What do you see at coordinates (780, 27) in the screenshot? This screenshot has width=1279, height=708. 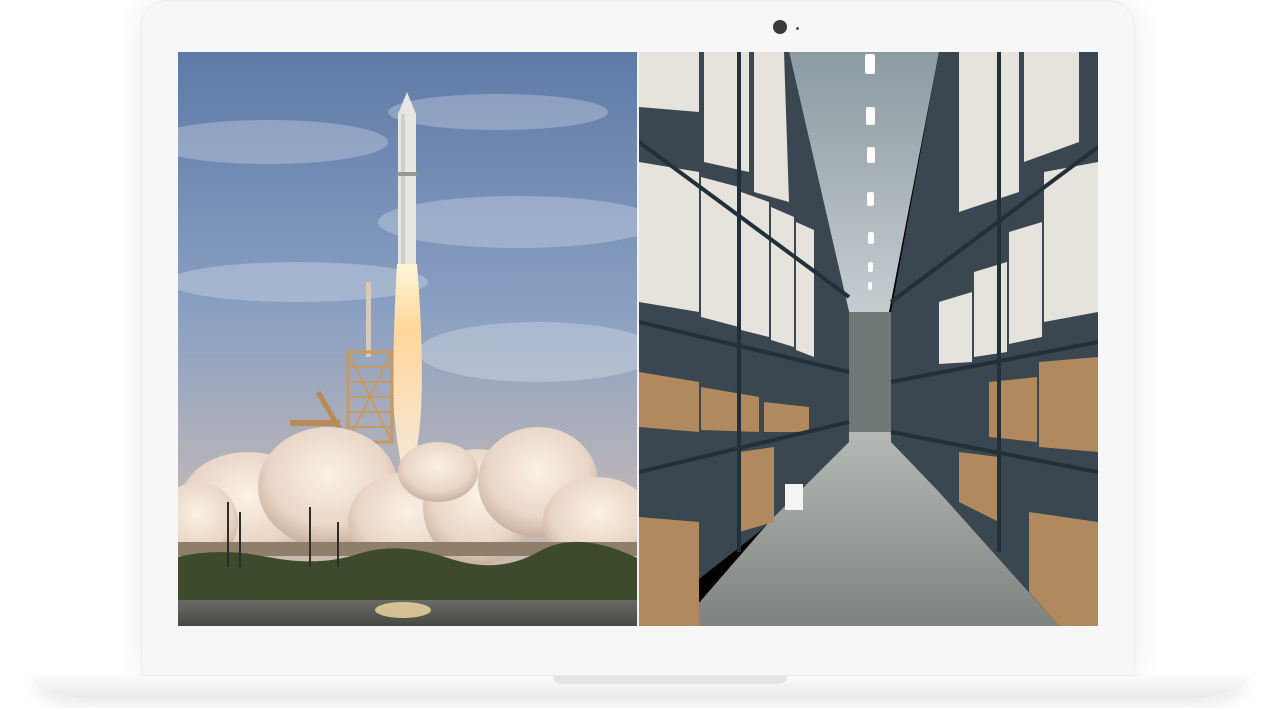 I see `webcam-icon` at bounding box center [780, 27].